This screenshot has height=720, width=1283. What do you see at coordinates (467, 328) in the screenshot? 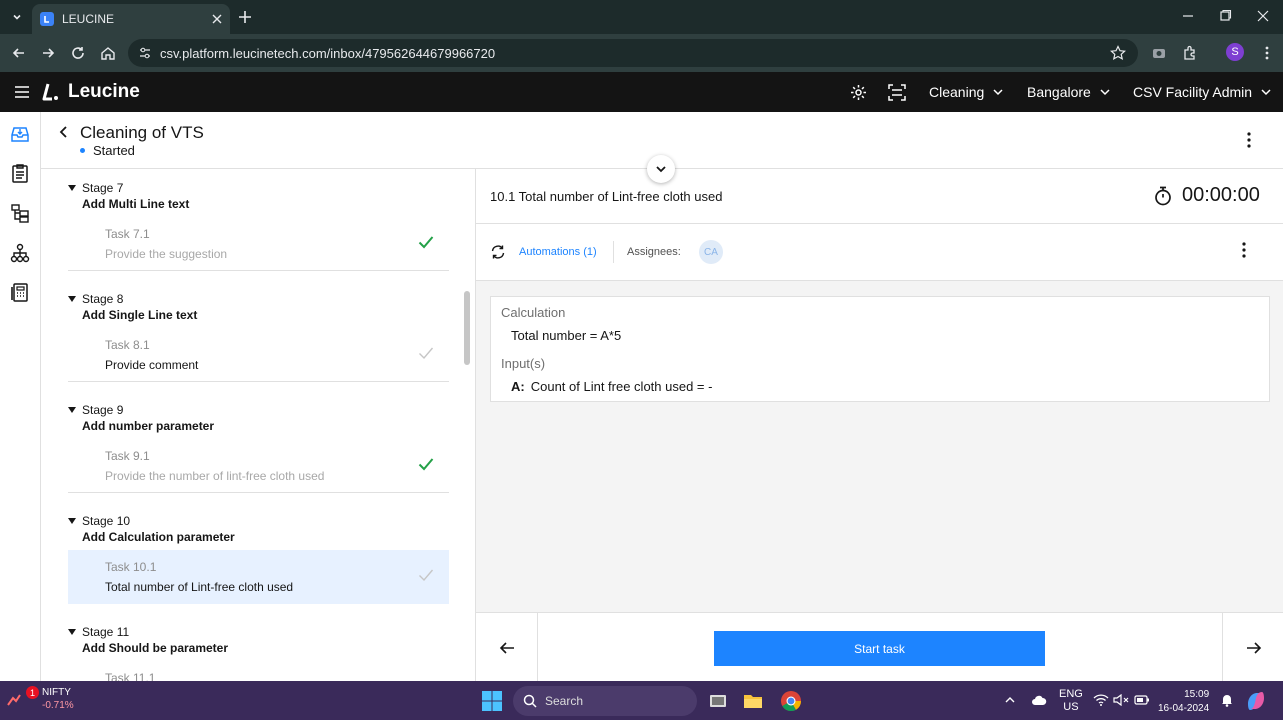
I see `stage-list-scrollbar` at bounding box center [467, 328].